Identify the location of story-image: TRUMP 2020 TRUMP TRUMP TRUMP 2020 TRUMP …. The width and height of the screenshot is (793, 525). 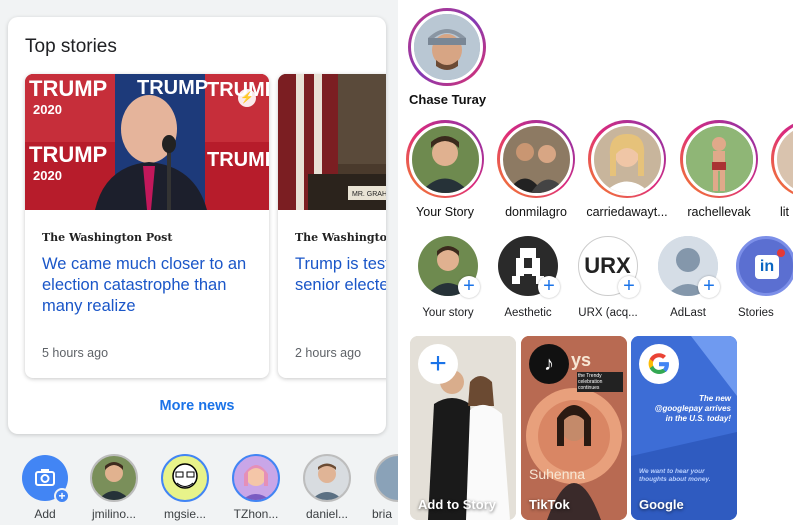
(147, 142).